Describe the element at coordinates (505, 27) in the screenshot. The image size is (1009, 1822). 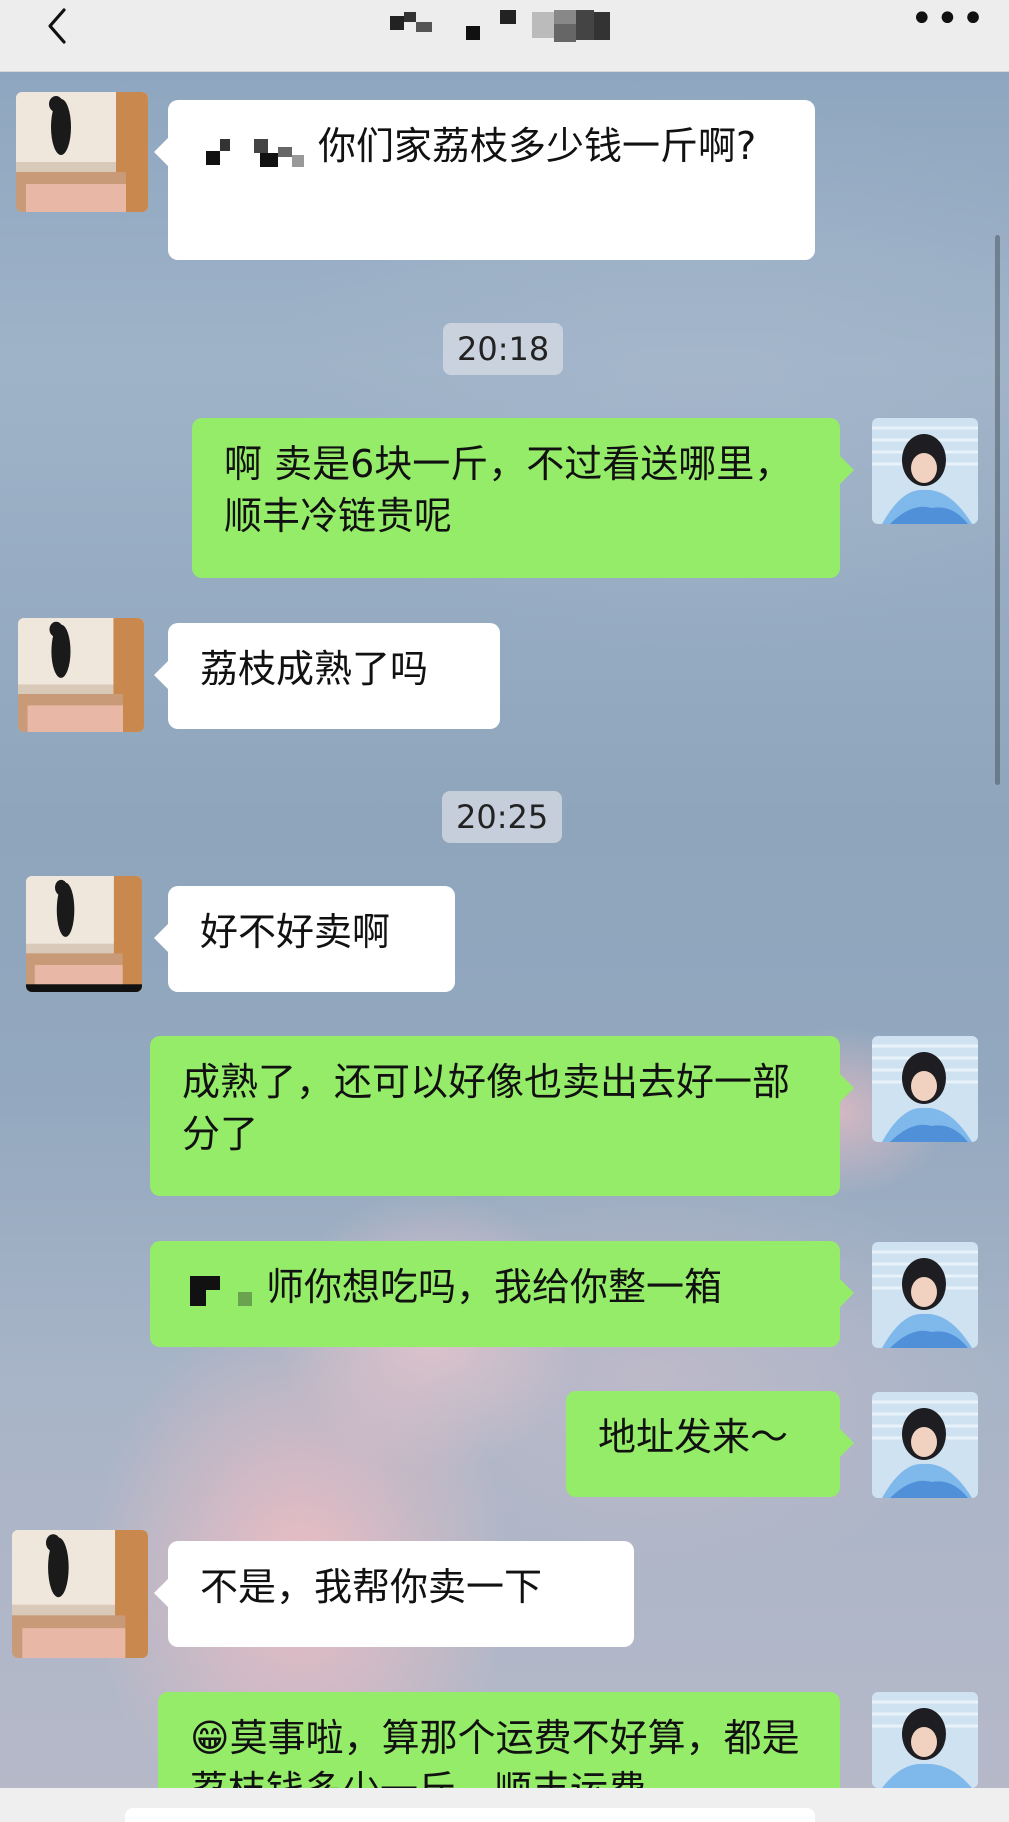
I see `contact-name-pixelated` at that location.